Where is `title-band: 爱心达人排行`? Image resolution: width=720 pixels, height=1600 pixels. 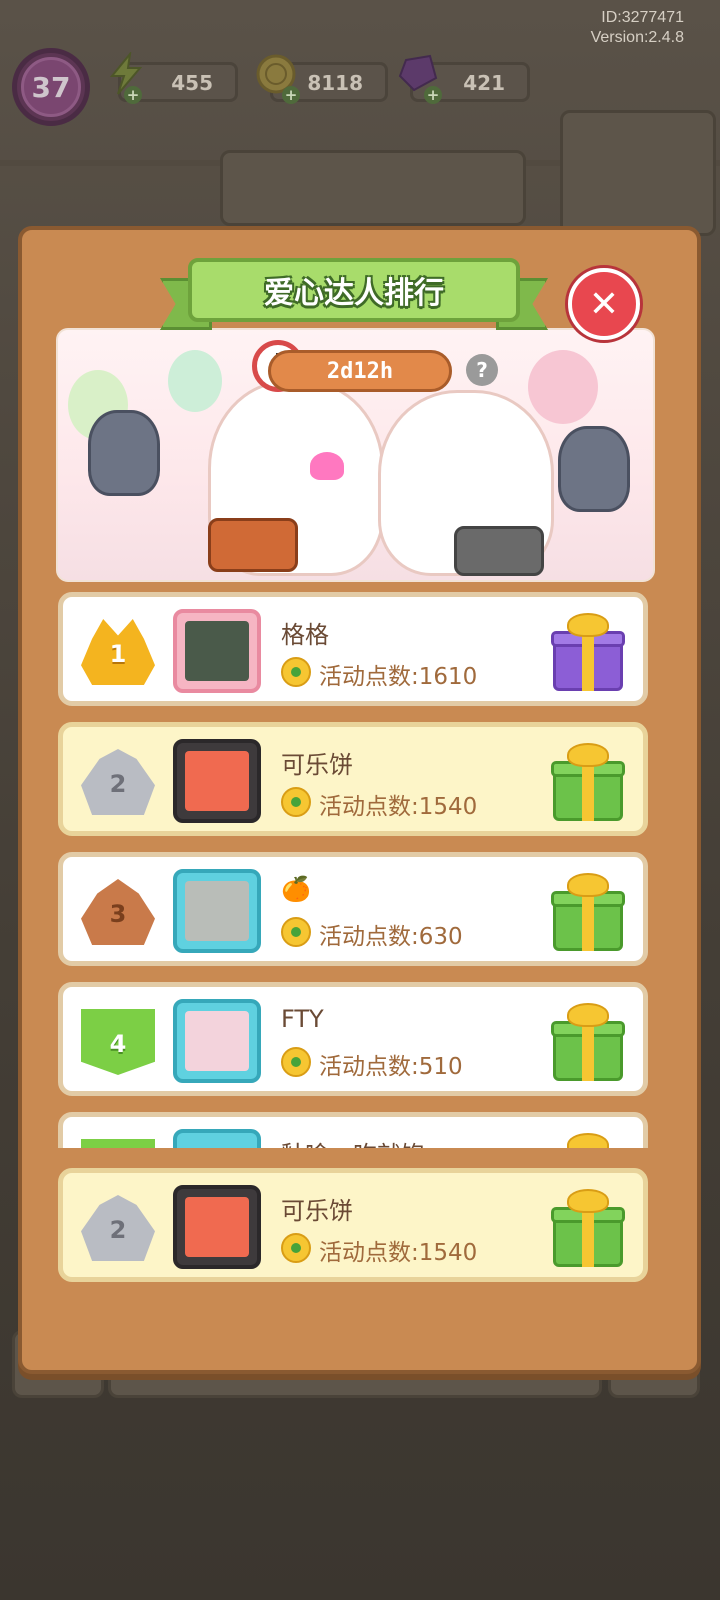
title-band: 爱心达人排行 is located at coordinates (354, 290).